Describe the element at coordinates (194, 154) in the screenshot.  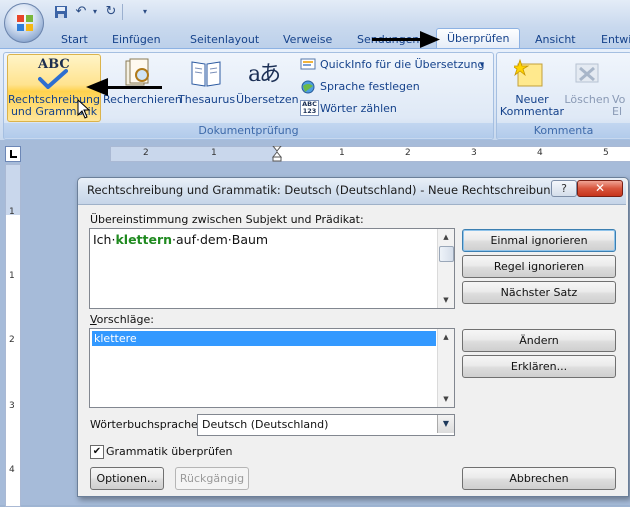
I see `ruler-margin` at that location.